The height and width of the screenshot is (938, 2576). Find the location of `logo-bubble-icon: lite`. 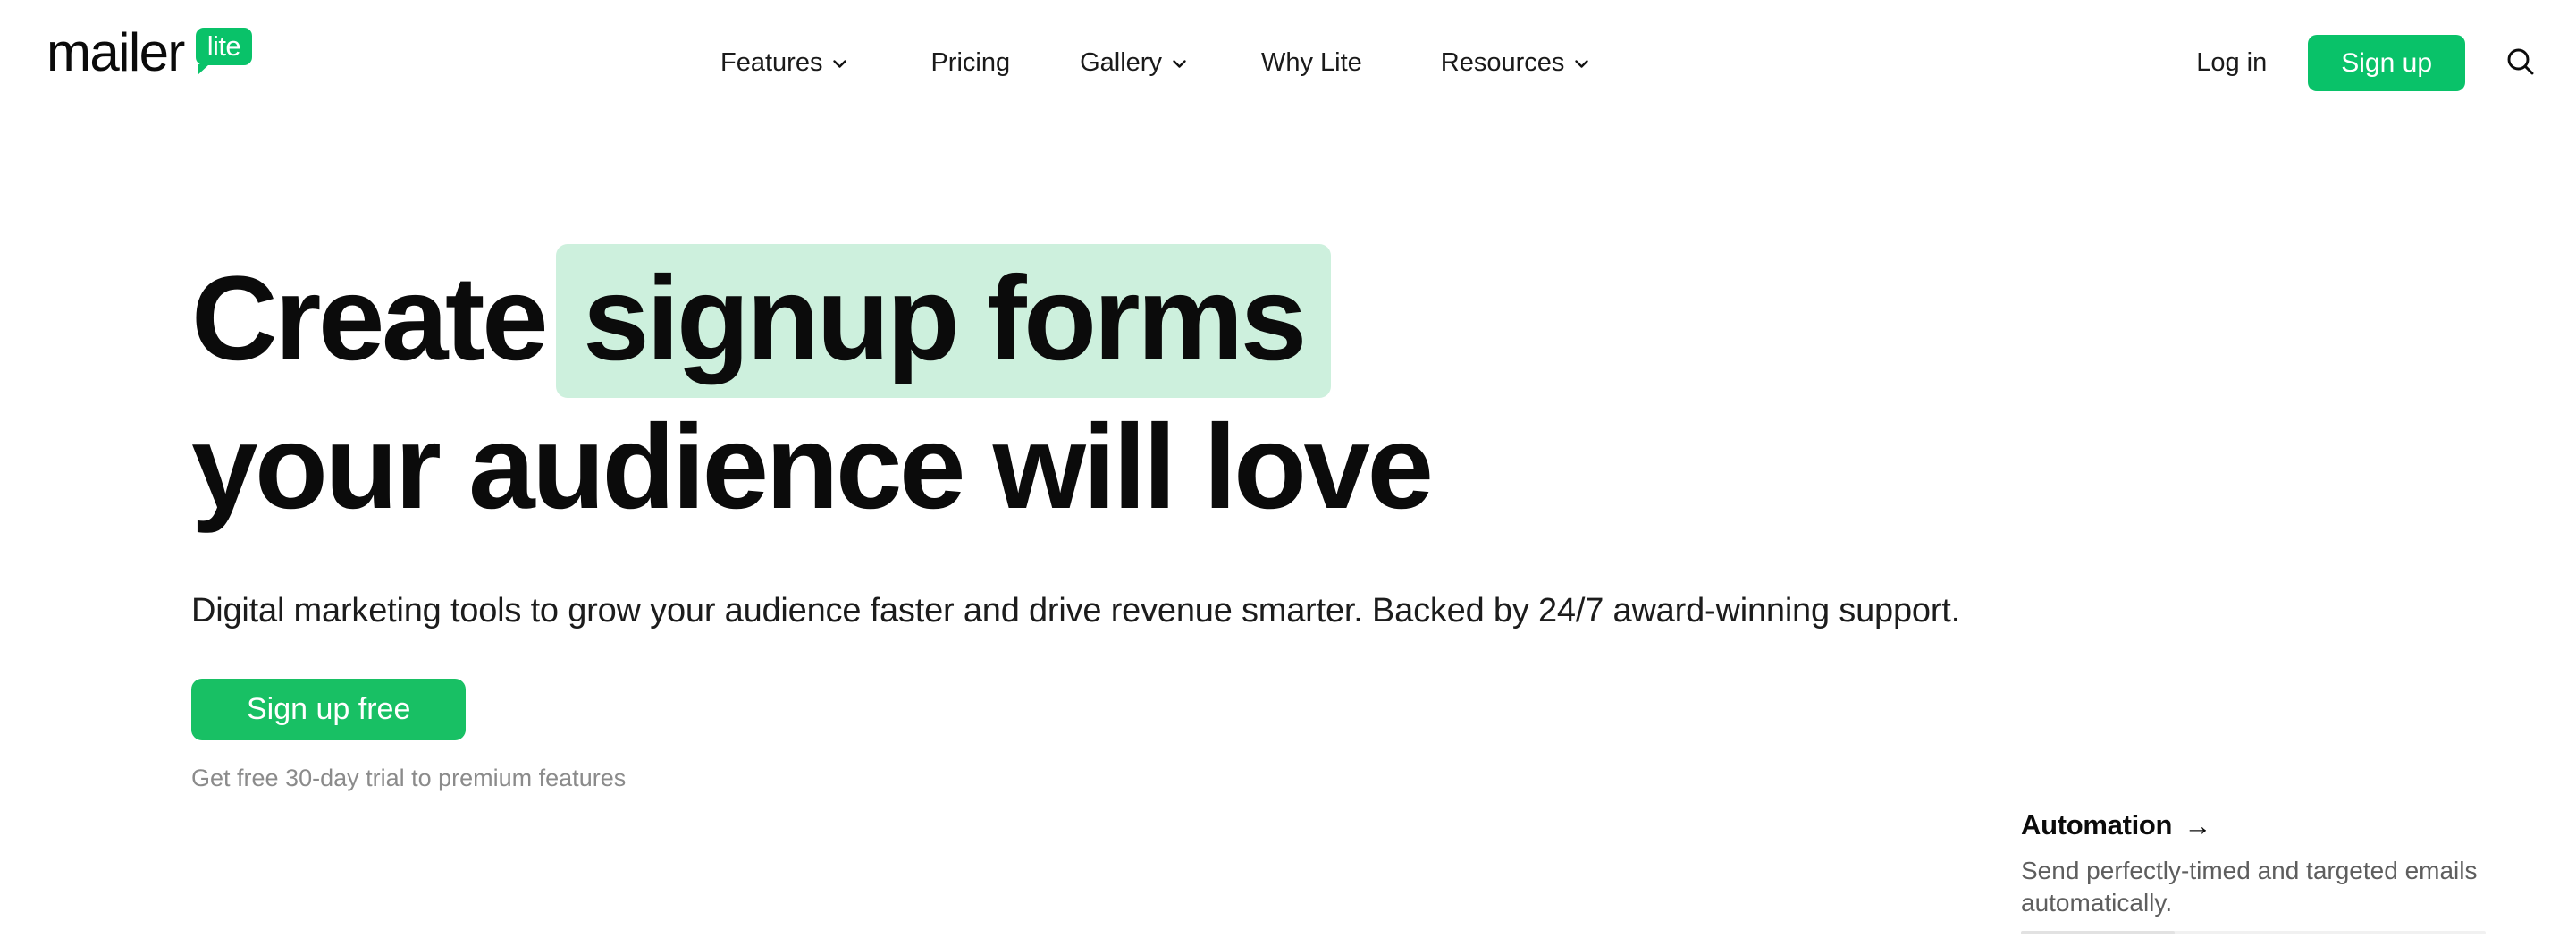

logo-bubble-icon: lite is located at coordinates (224, 52).